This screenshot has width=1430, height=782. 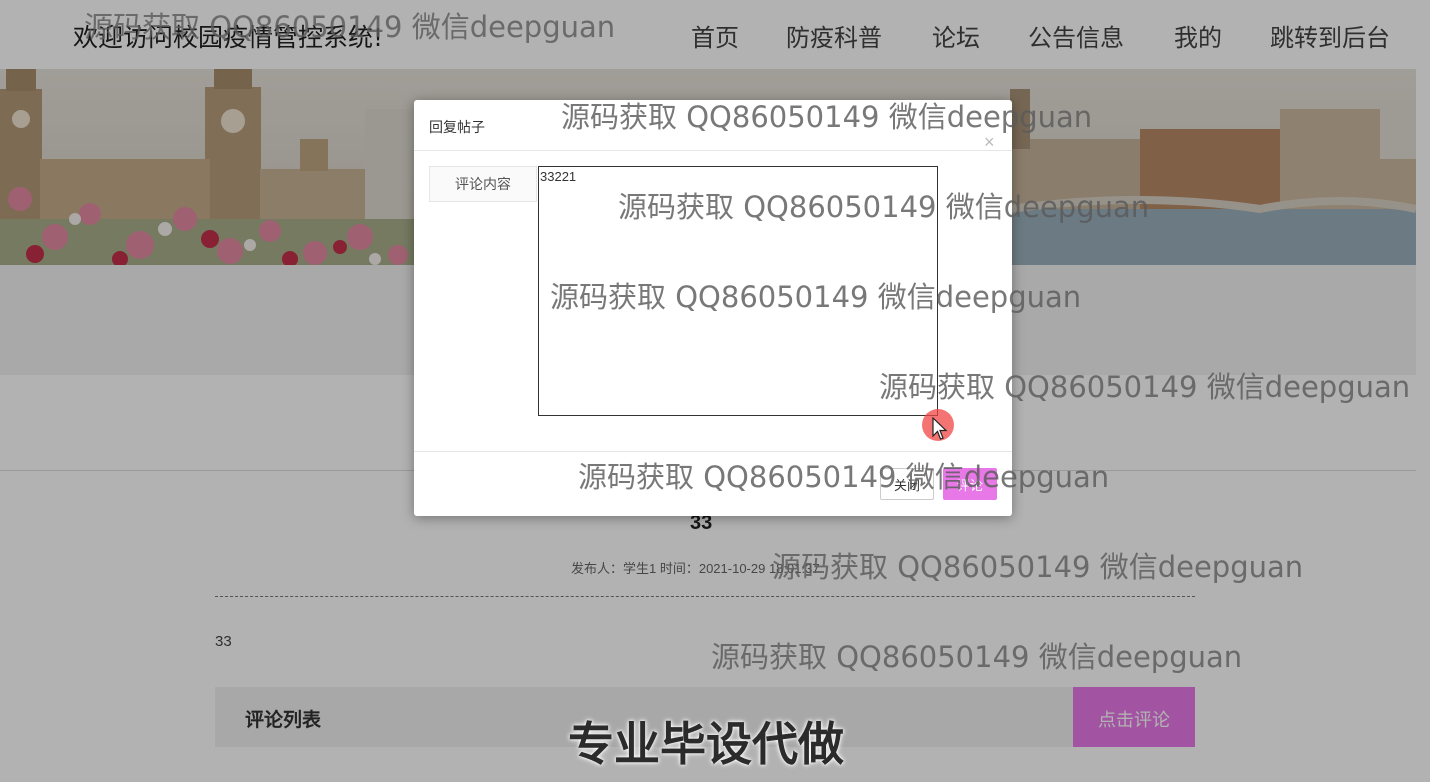 What do you see at coordinates (713, 484) in the screenshot?
I see `modal-footer: 关闭 评论` at bounding box center [713, 484].